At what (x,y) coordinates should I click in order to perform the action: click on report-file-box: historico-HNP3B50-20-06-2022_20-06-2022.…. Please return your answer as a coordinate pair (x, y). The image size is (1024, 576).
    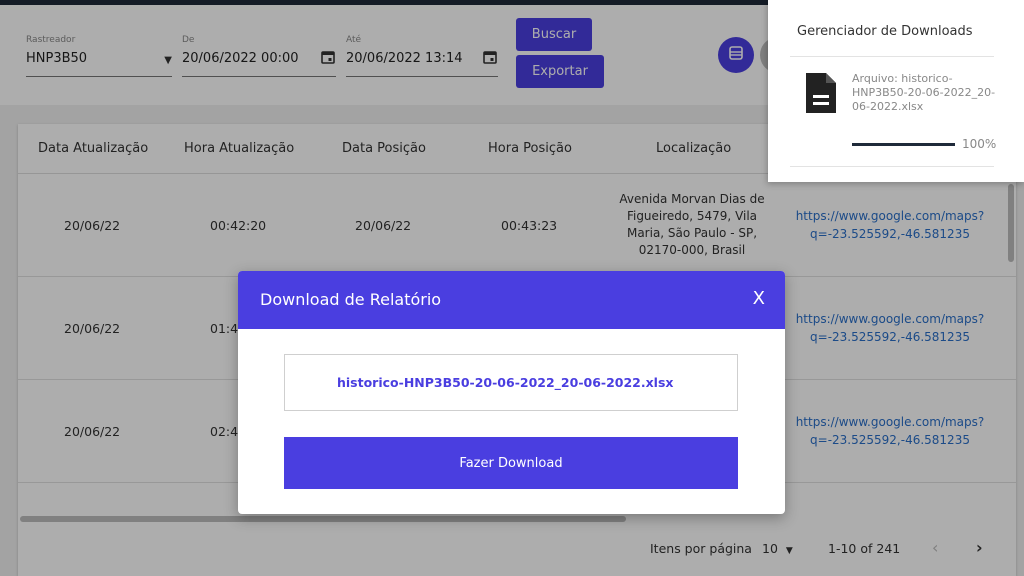
    Looking at the image, I should click on (511, 382).